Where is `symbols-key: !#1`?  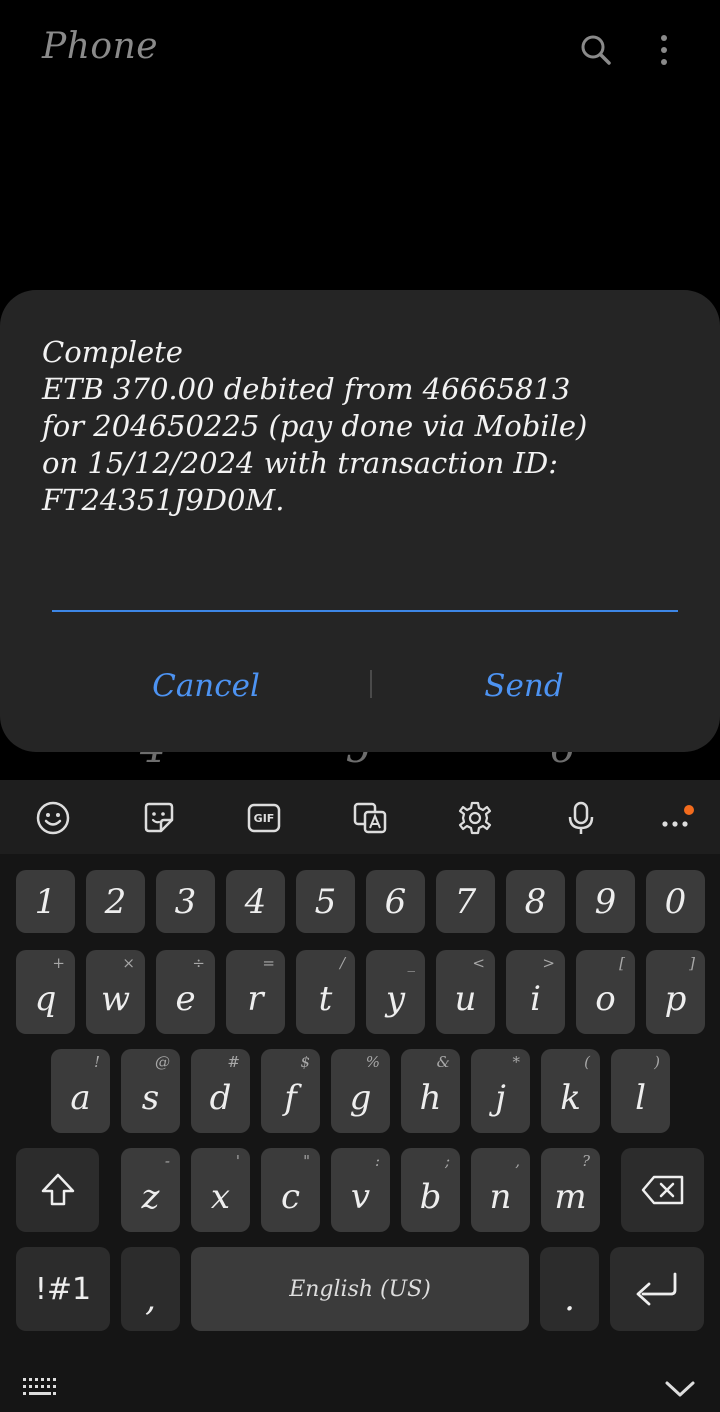
symbols-key: !#1 is located at coordinates (63, 1289).